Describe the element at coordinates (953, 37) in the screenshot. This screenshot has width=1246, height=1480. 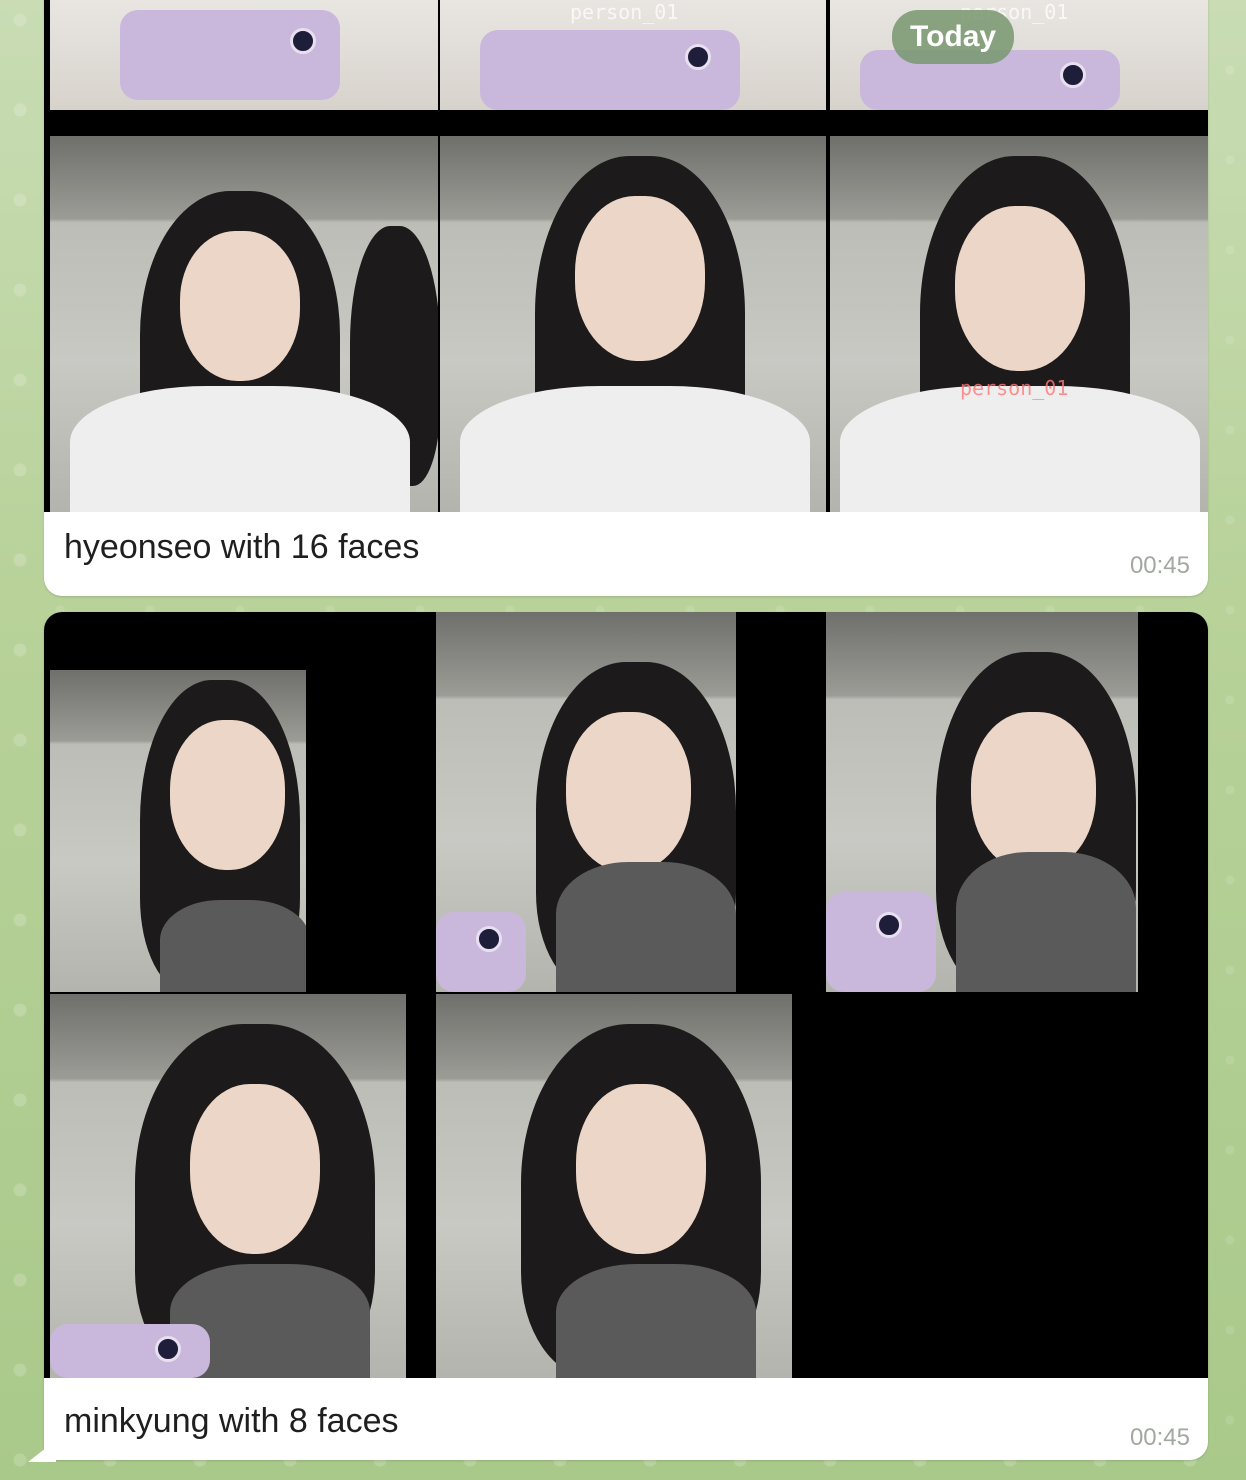
I see `date-pill-today: Today` at that location.